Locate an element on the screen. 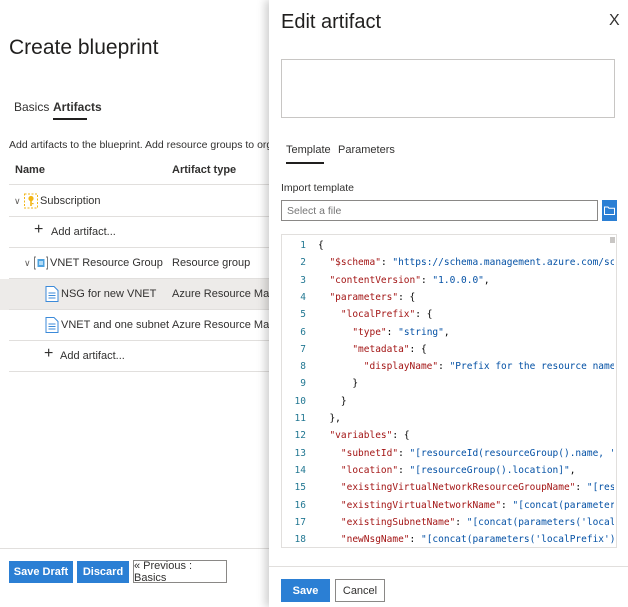  row-label: NSG for new VNET is located at coordinates (109, 294).